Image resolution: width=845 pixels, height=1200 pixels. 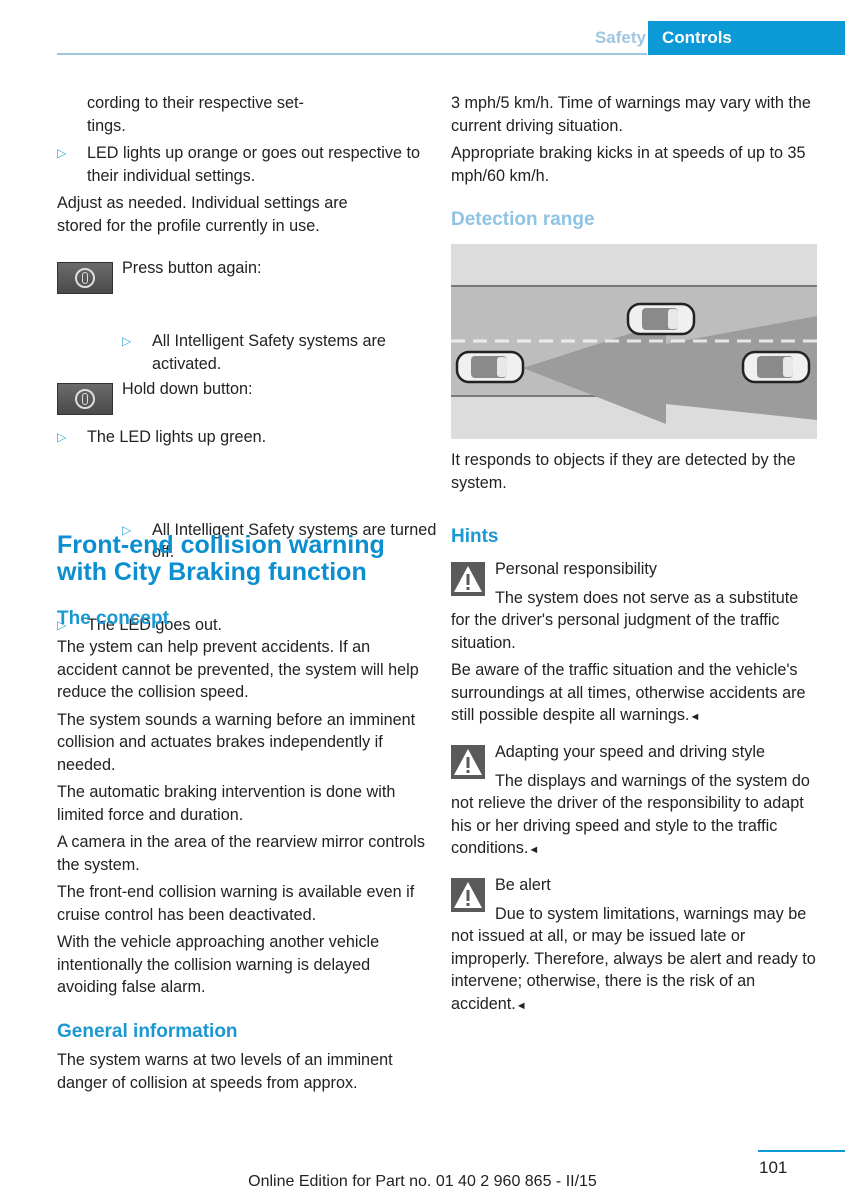 I want to click on led-green-bullet: ▷ The LED lights up green., so click(x=257, y=437).